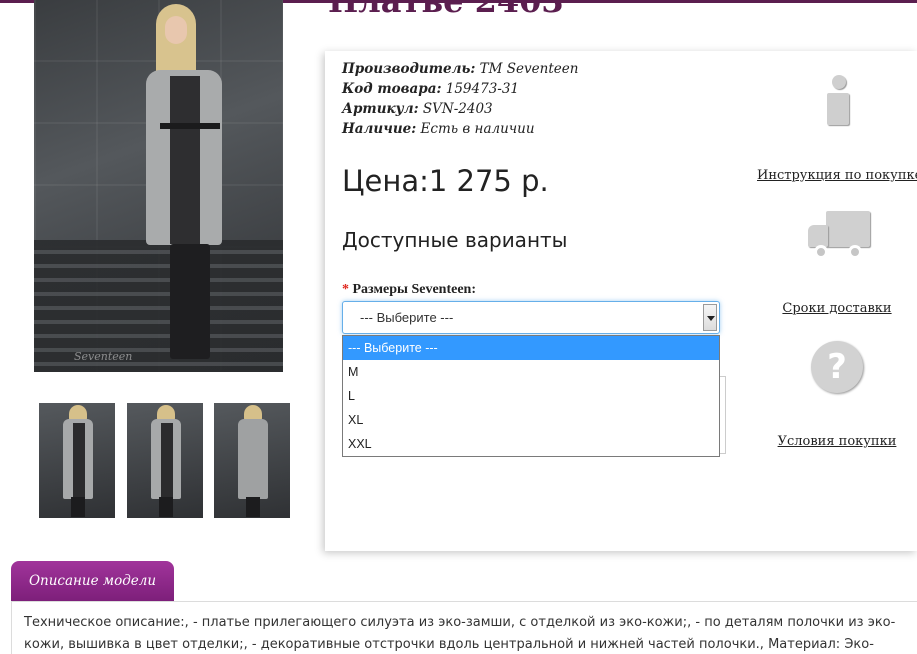 The width and height of the screenshot is (917, 654). Describe the element at coordinates (837, 367) in the screenshot. I see `question-icon: ?` at that location.